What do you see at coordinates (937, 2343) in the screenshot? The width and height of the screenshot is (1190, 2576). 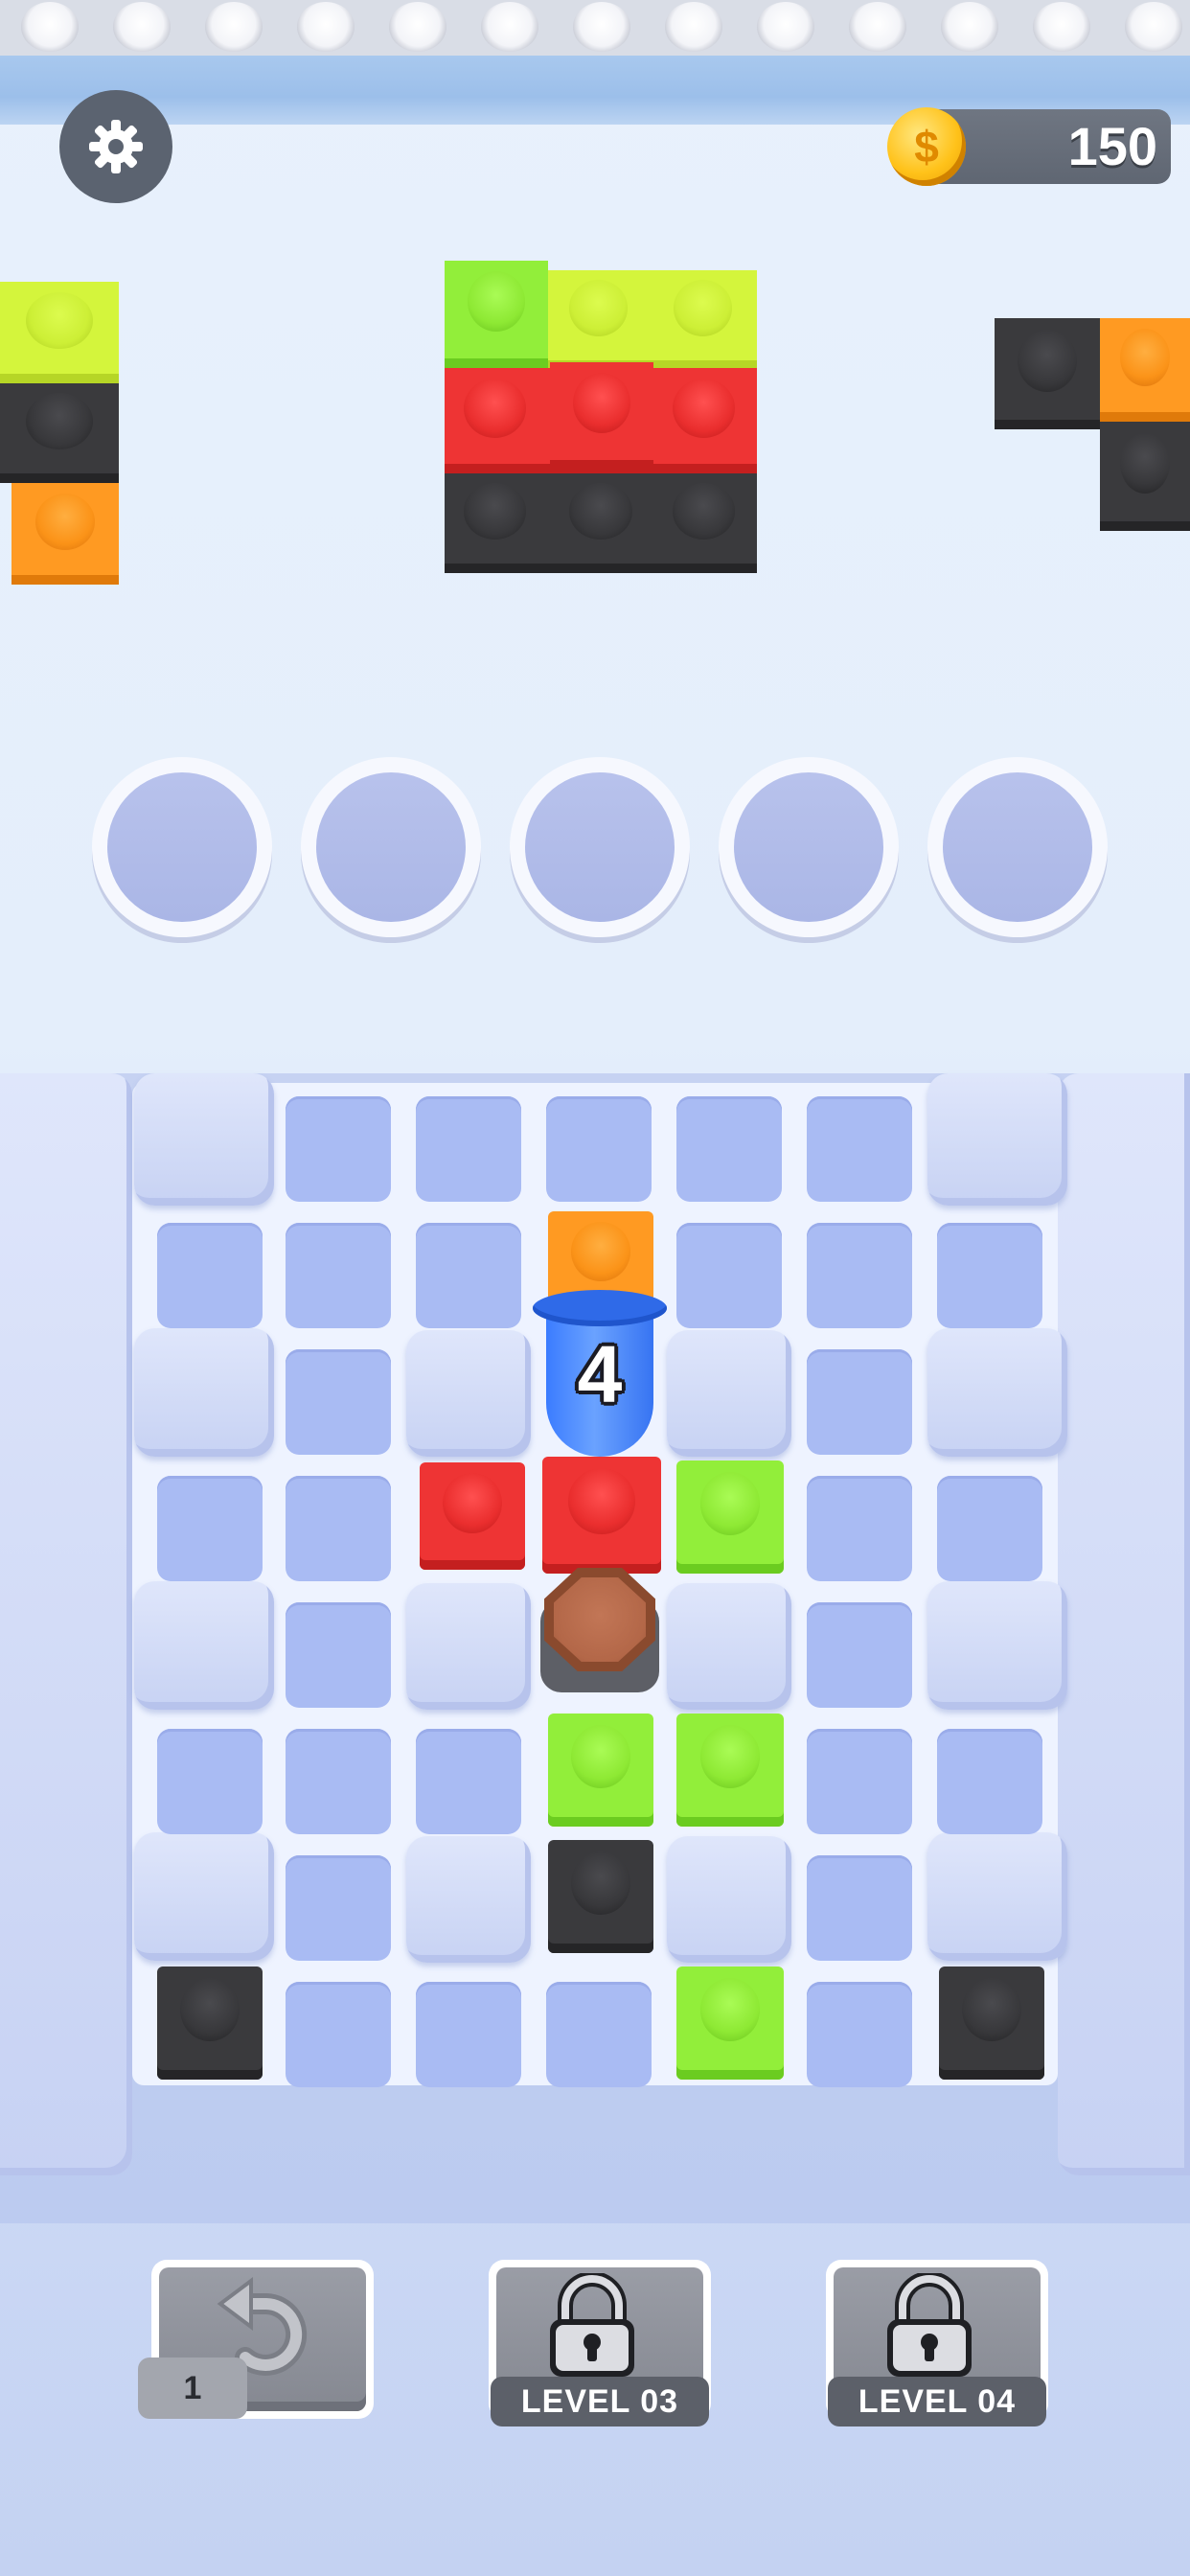 I see `locked-level-04-button: LEVEL 04` at bounding box center [937, 2343].